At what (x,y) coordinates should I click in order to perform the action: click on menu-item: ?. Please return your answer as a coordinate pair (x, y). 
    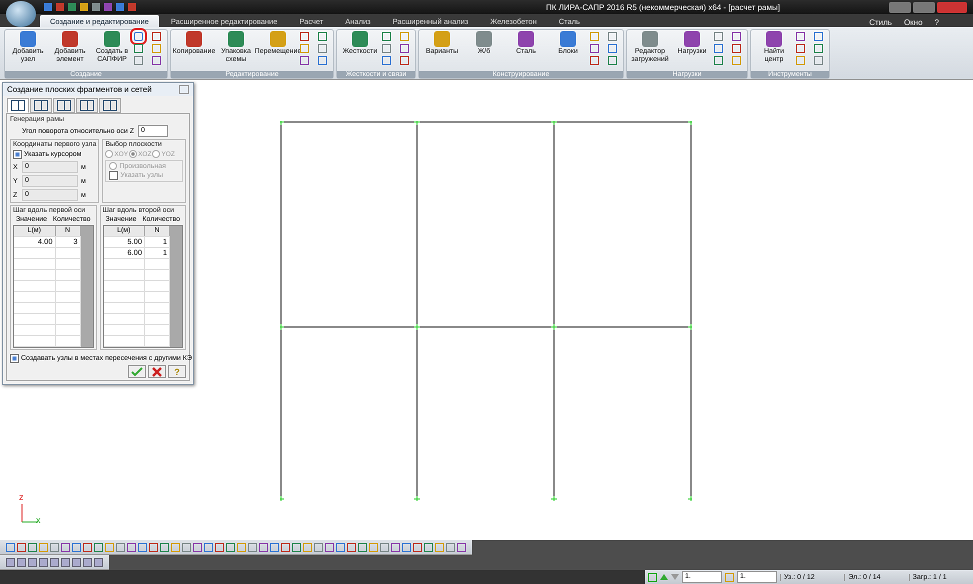
    Looking at the image, I should click on (936, 22).